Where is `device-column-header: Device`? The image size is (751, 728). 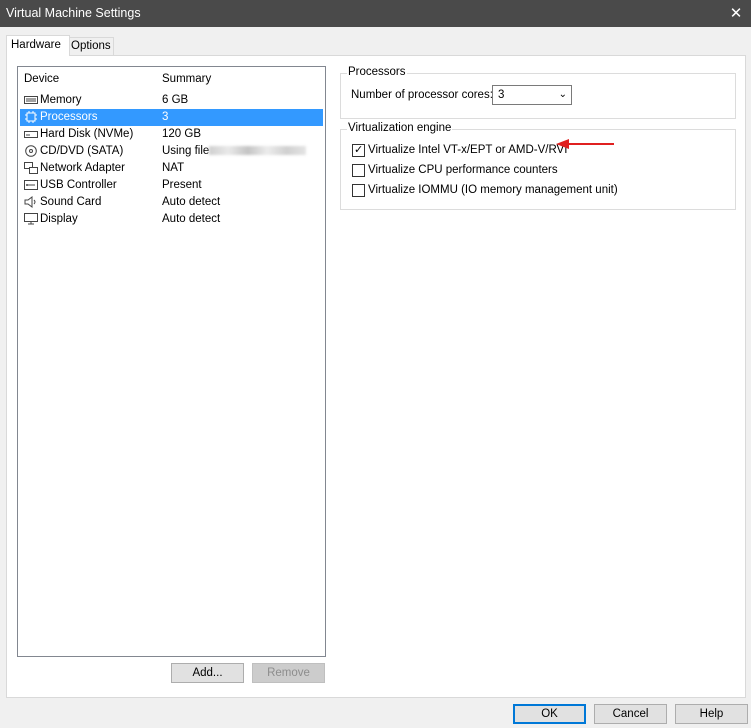 device-column-header: Device is located at coordinates (41, 79).